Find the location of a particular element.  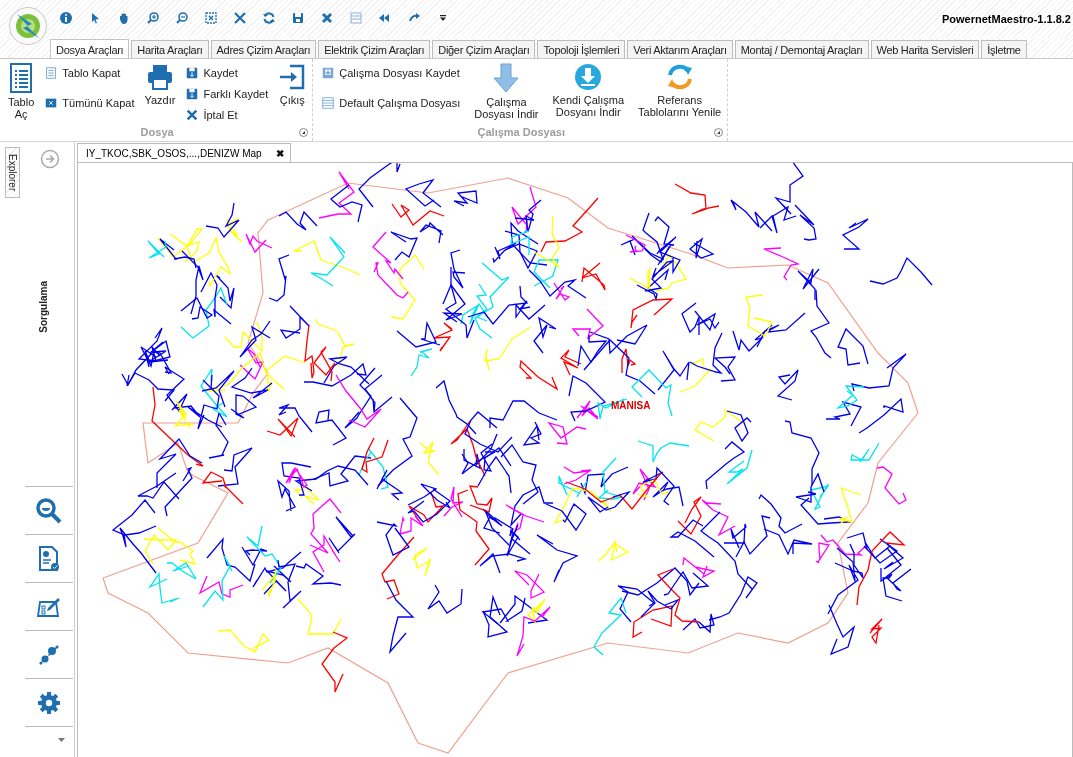

refresh-icon is located at coordinates (269, 18).